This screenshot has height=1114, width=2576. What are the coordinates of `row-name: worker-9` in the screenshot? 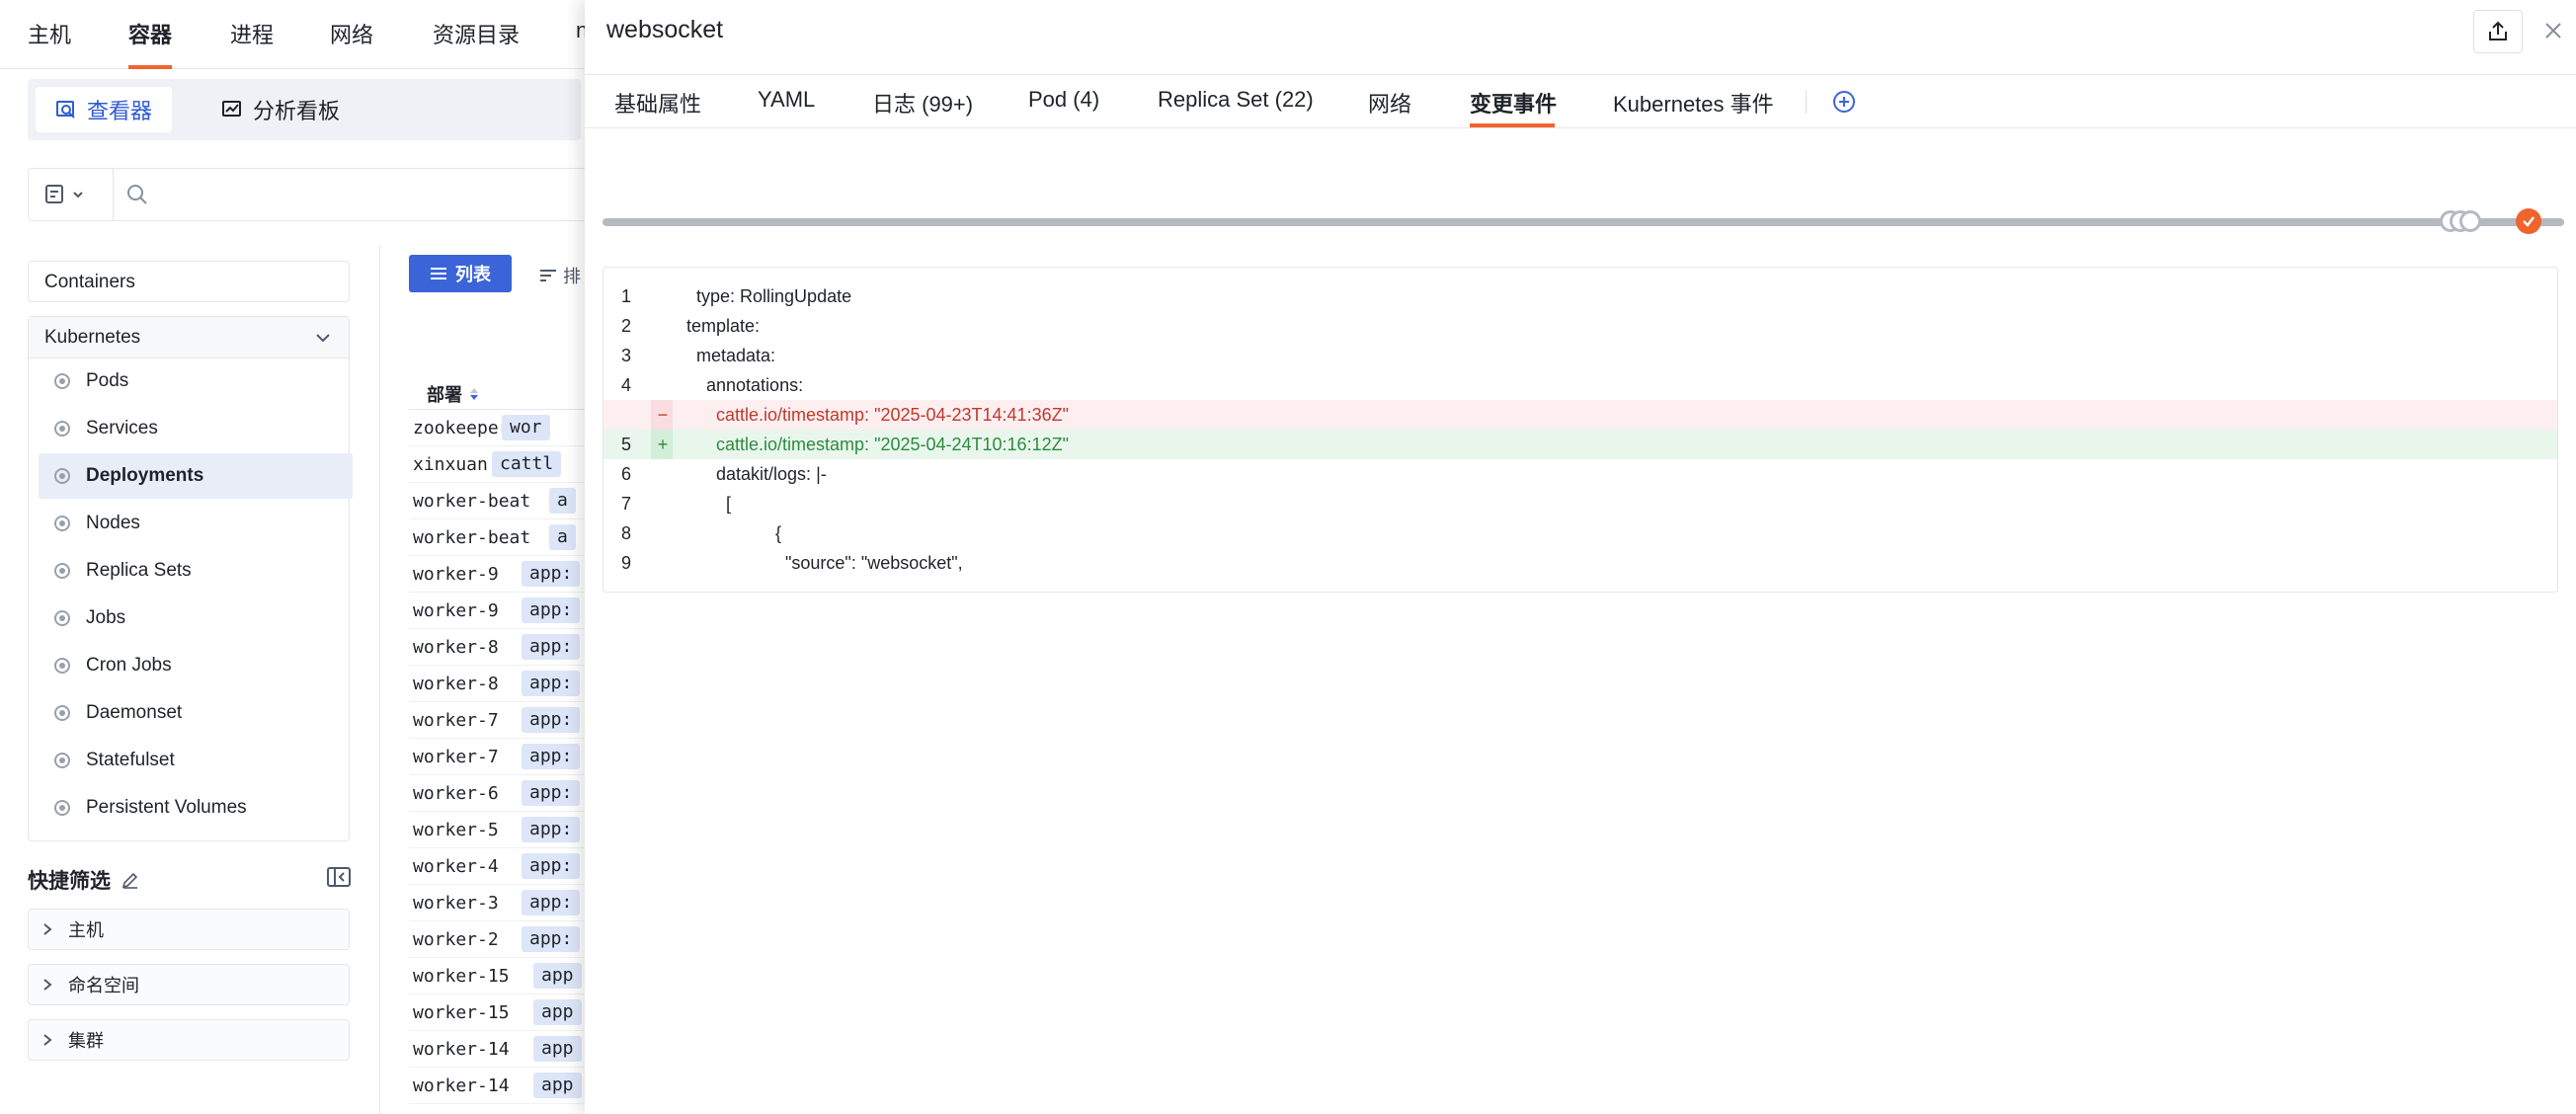 It's located at (456, 610).